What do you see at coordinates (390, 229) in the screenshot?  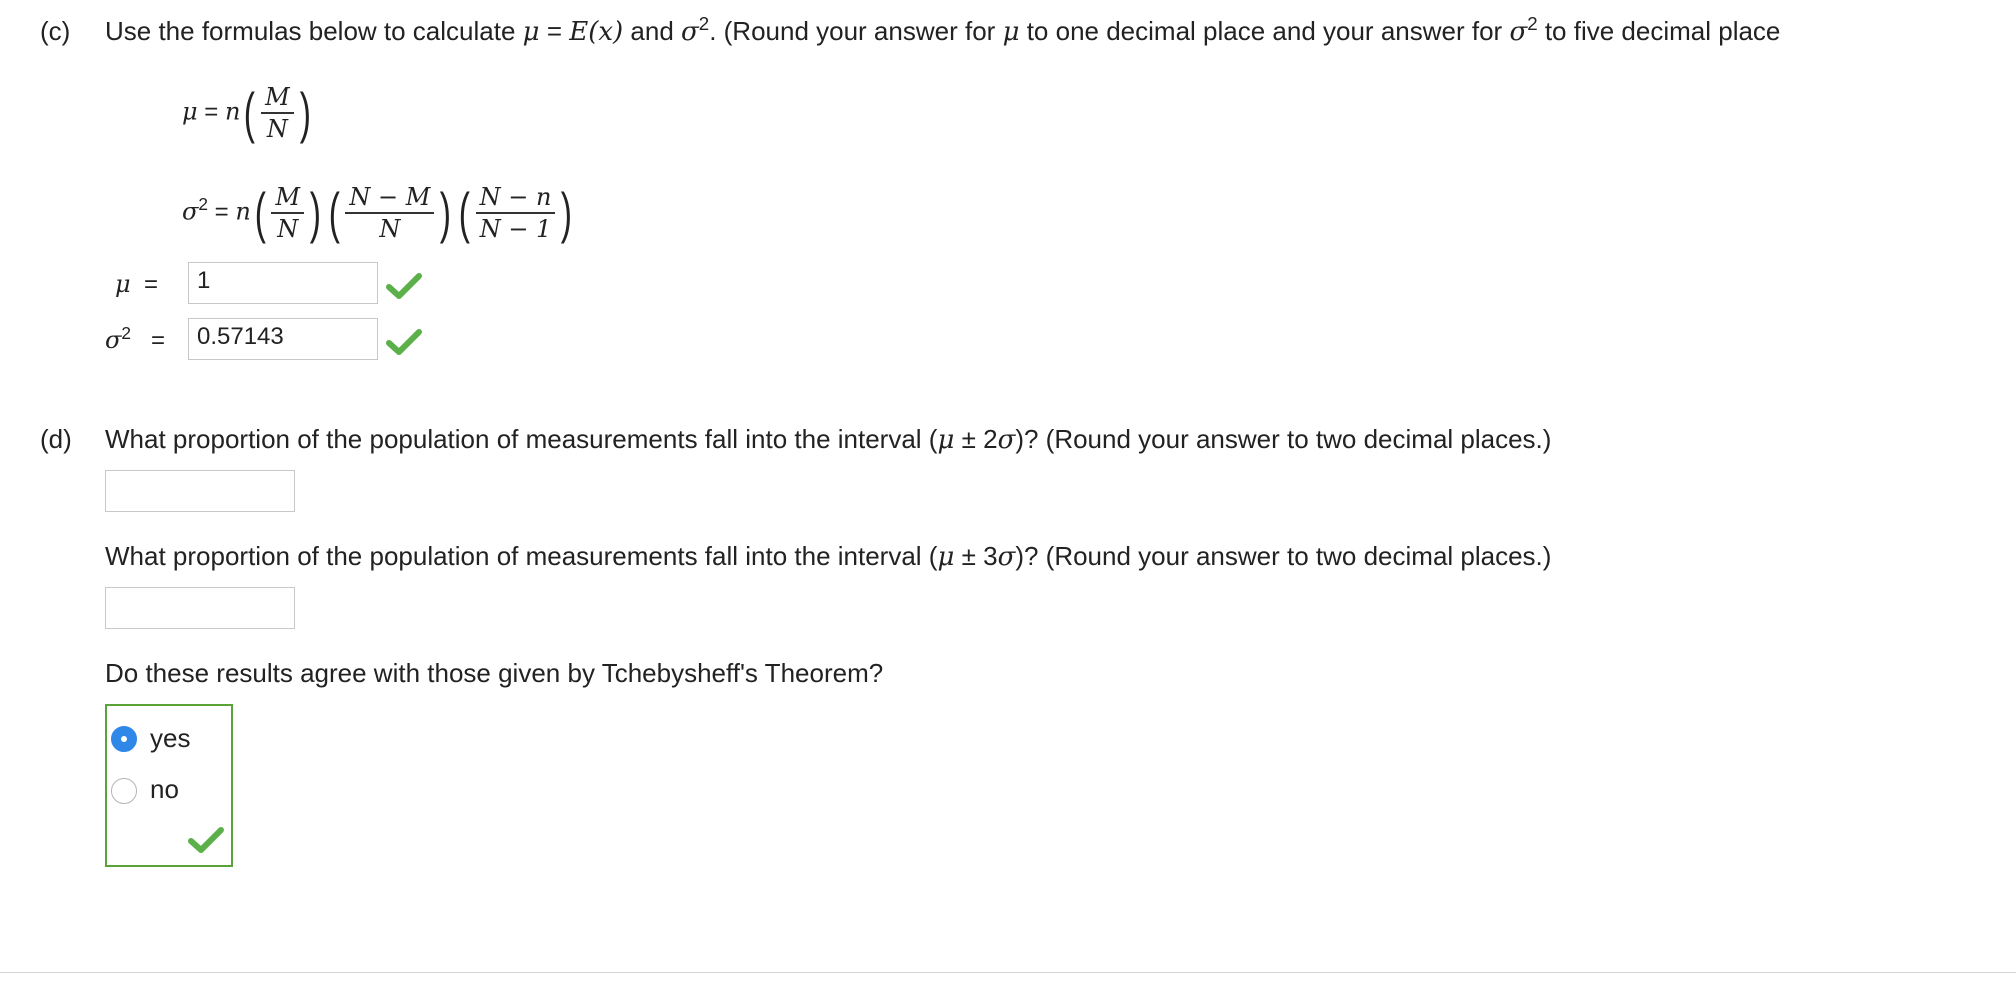 I see `frac2-den: N` at bounding box center [390, 229].